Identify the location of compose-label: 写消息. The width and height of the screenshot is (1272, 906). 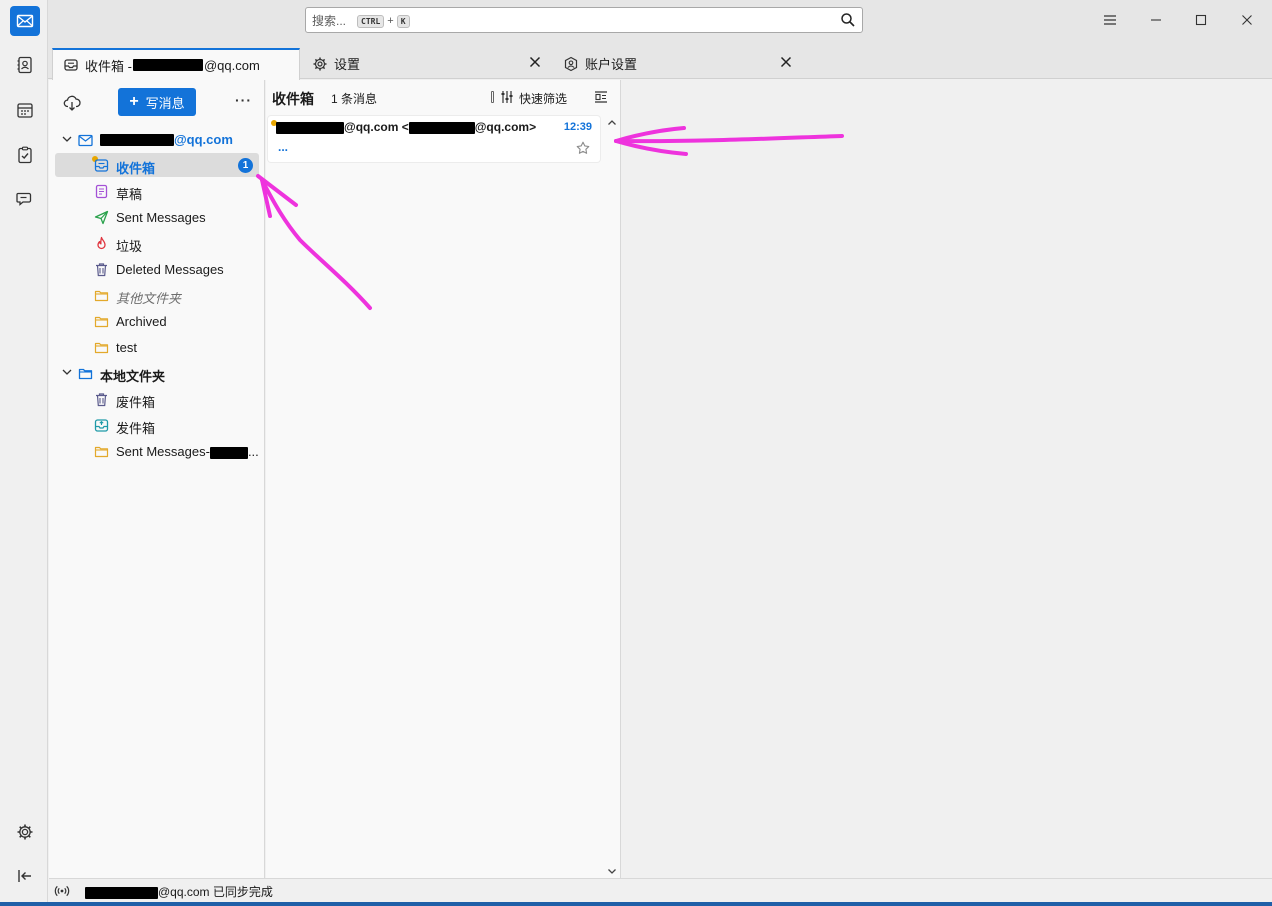
(165, 103).